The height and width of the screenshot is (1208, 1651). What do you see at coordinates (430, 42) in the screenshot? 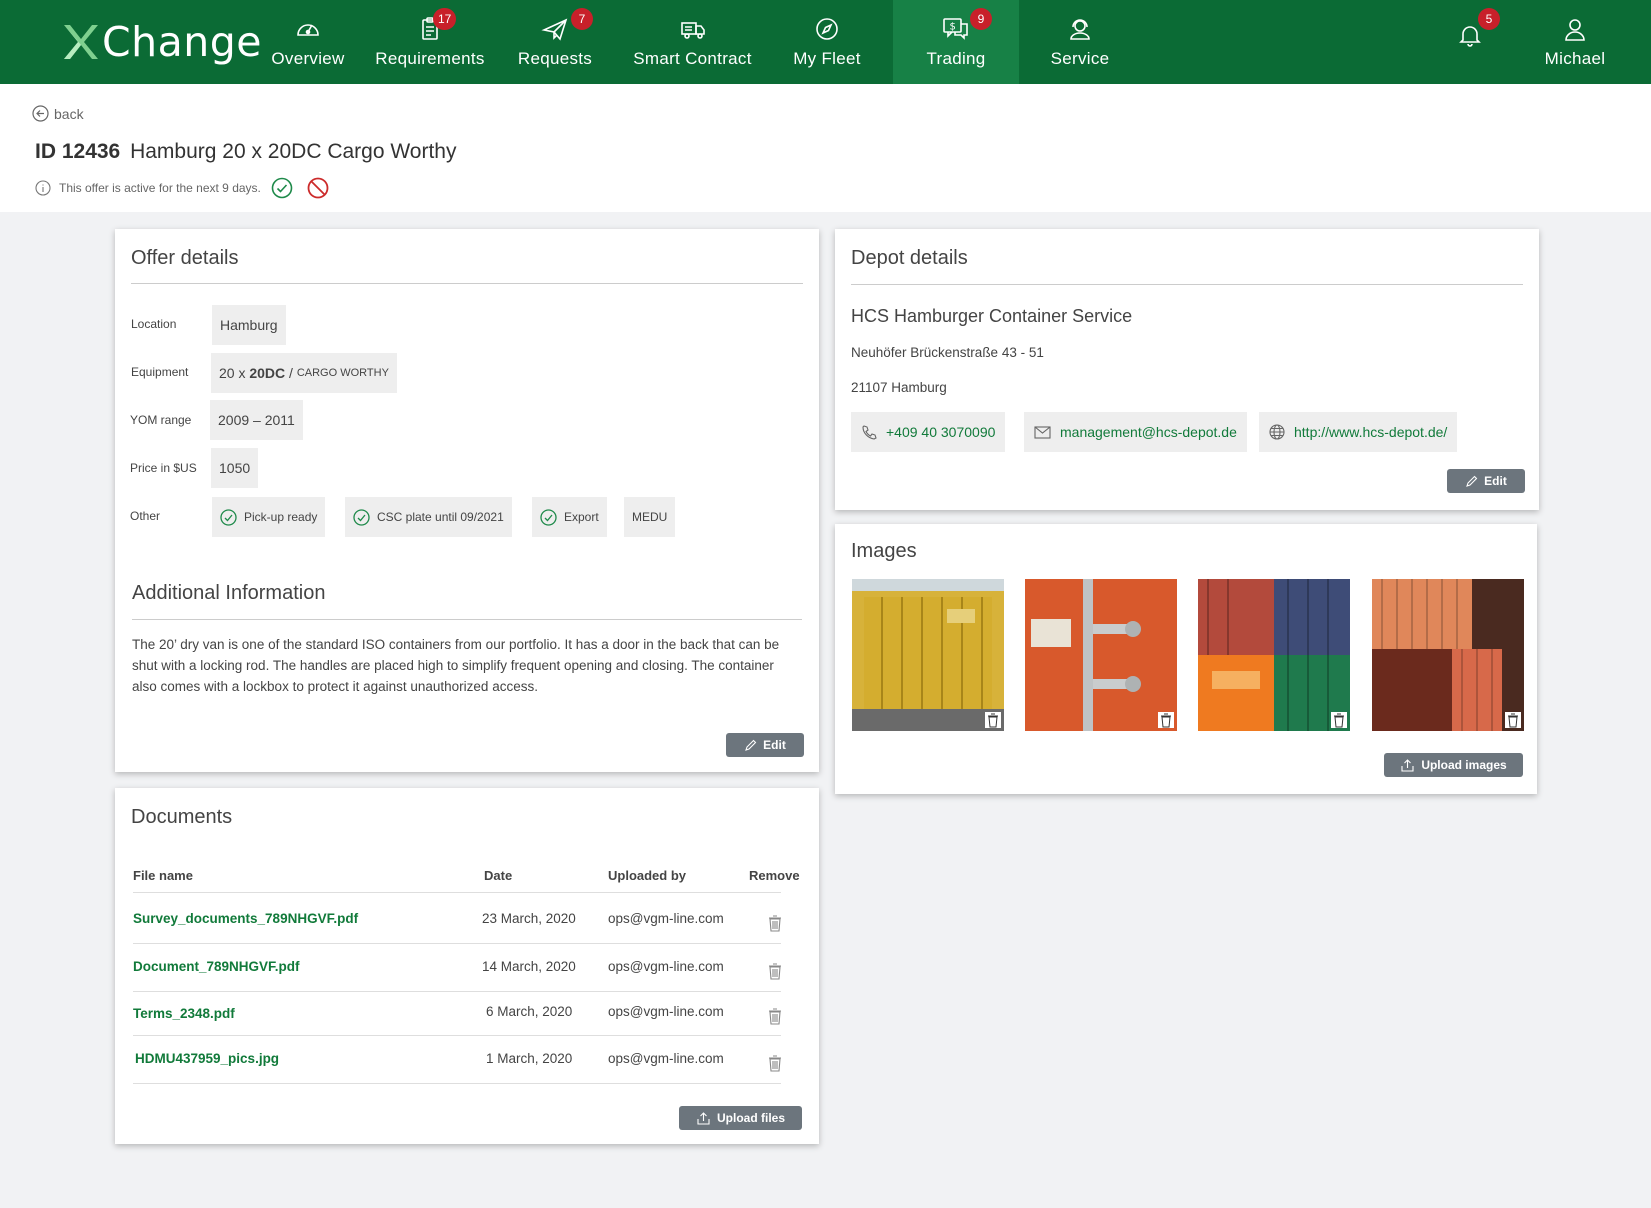
I see `nav-requirements: Requirements 17` at bounding box center [430, 42].